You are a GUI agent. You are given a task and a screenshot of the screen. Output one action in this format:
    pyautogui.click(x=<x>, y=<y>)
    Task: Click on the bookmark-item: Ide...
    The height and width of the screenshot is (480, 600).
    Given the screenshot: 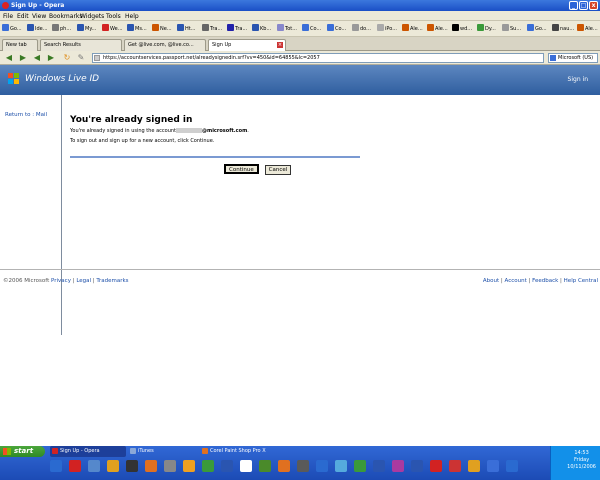 What is the action you would take?
    pyautogui.click(x=38, y=29)
    